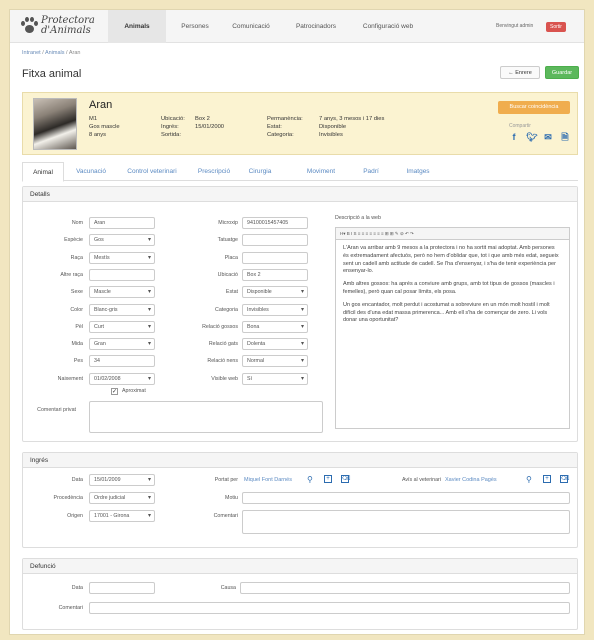  I want to click on logout-button: Sortir, so click(556, 27).